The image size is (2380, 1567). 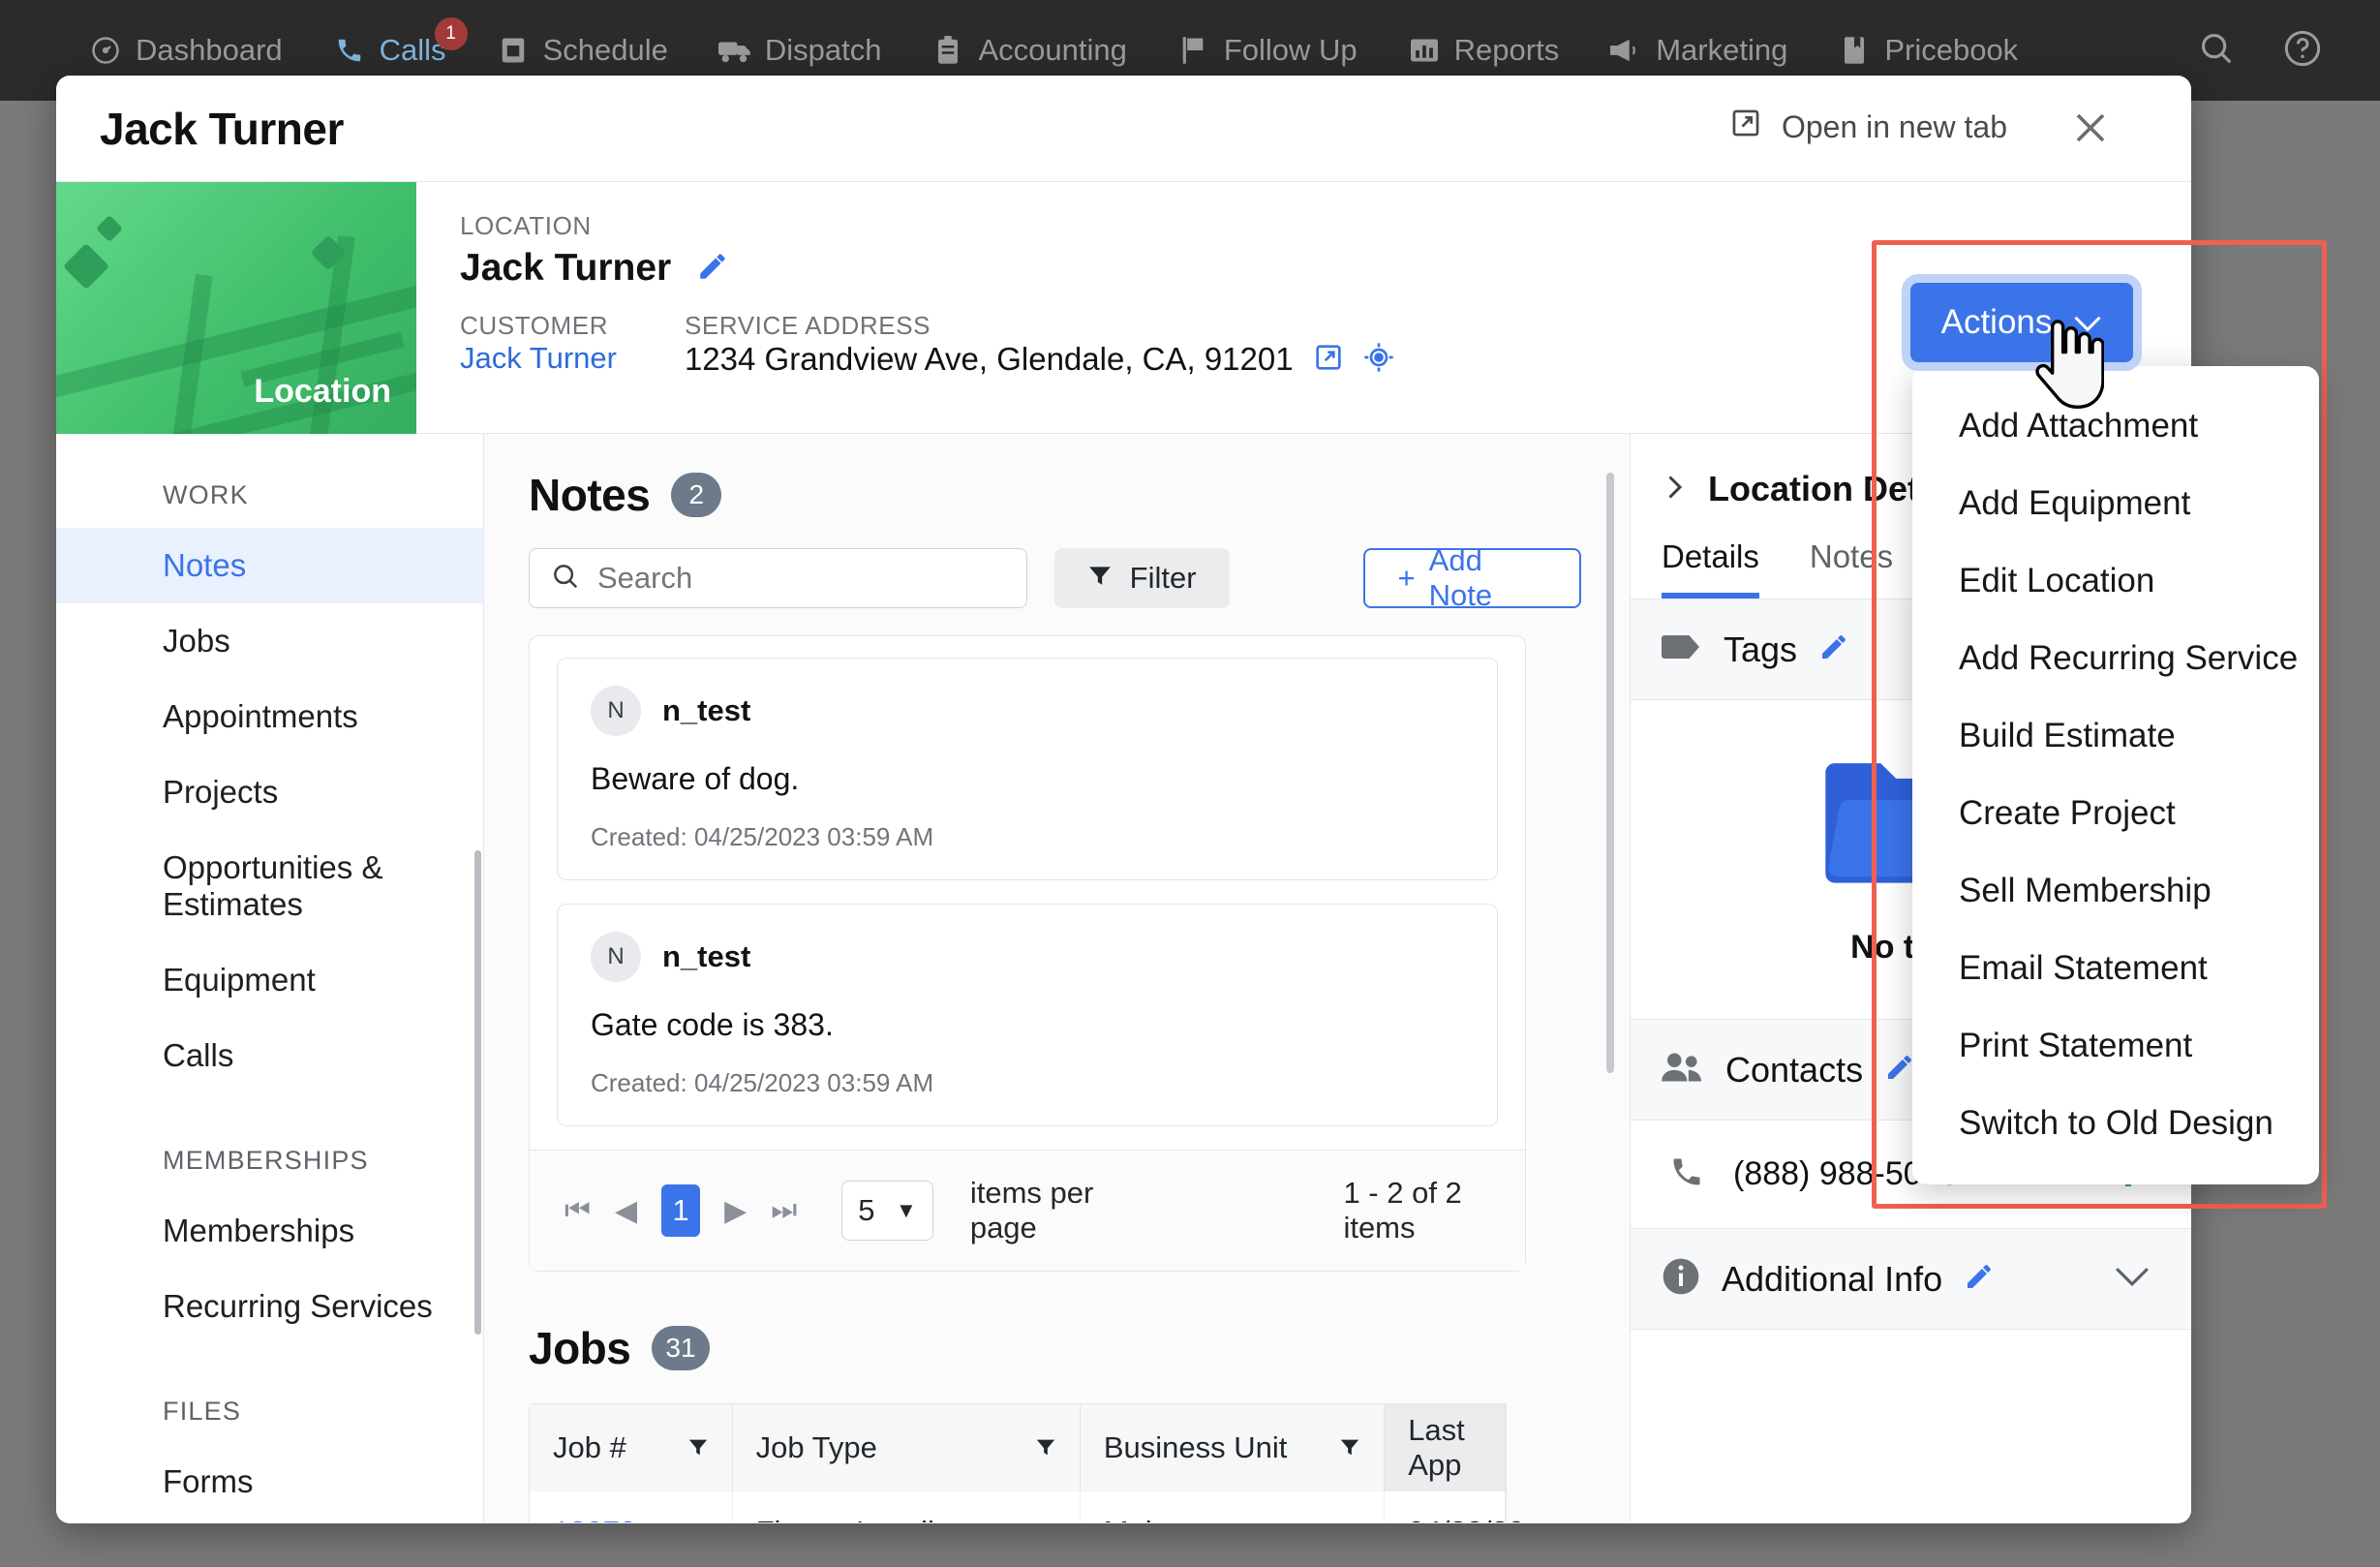 What do you see at coordinates (1379, 360) in the screenshot?
I see `crosshair-icon` at bounding box center [1379, 360].